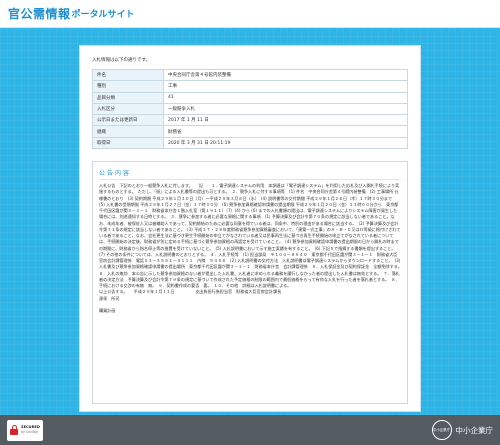 The width and height of the screenshot is (500, 445). I want to click on row-label: 件名, so click(128, 75).